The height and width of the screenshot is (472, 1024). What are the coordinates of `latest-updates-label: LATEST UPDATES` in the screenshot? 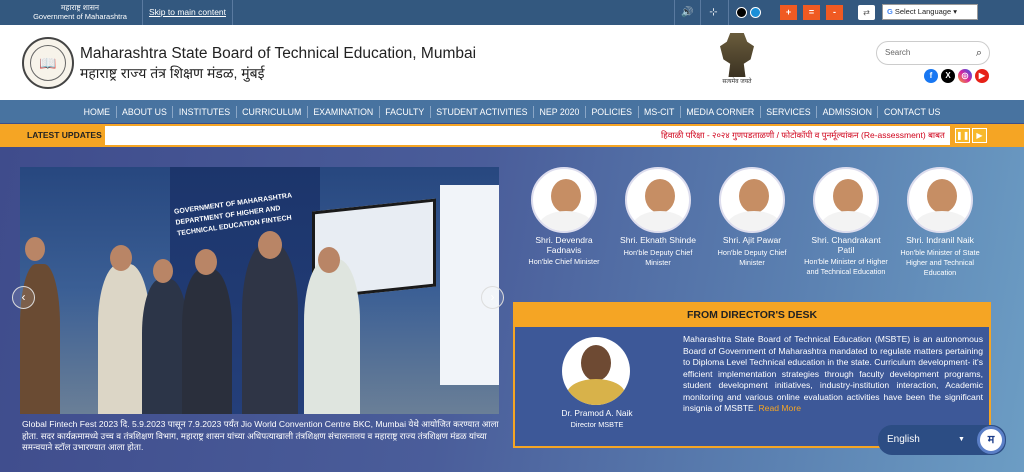 It's located at (51, 135).